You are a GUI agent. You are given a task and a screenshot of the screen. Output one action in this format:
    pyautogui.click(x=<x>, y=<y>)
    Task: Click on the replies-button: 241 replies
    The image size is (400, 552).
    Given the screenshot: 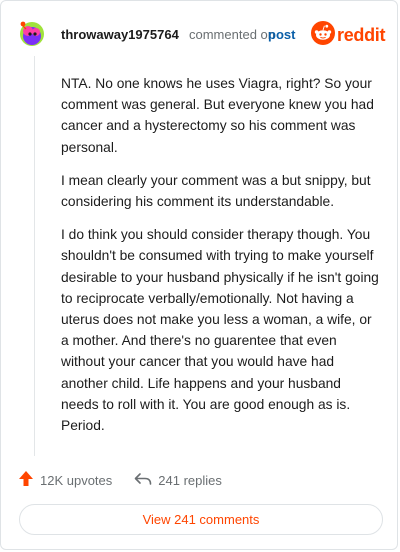 What is the action you would take?
    pyautogui.click(x=178, y=480)
    